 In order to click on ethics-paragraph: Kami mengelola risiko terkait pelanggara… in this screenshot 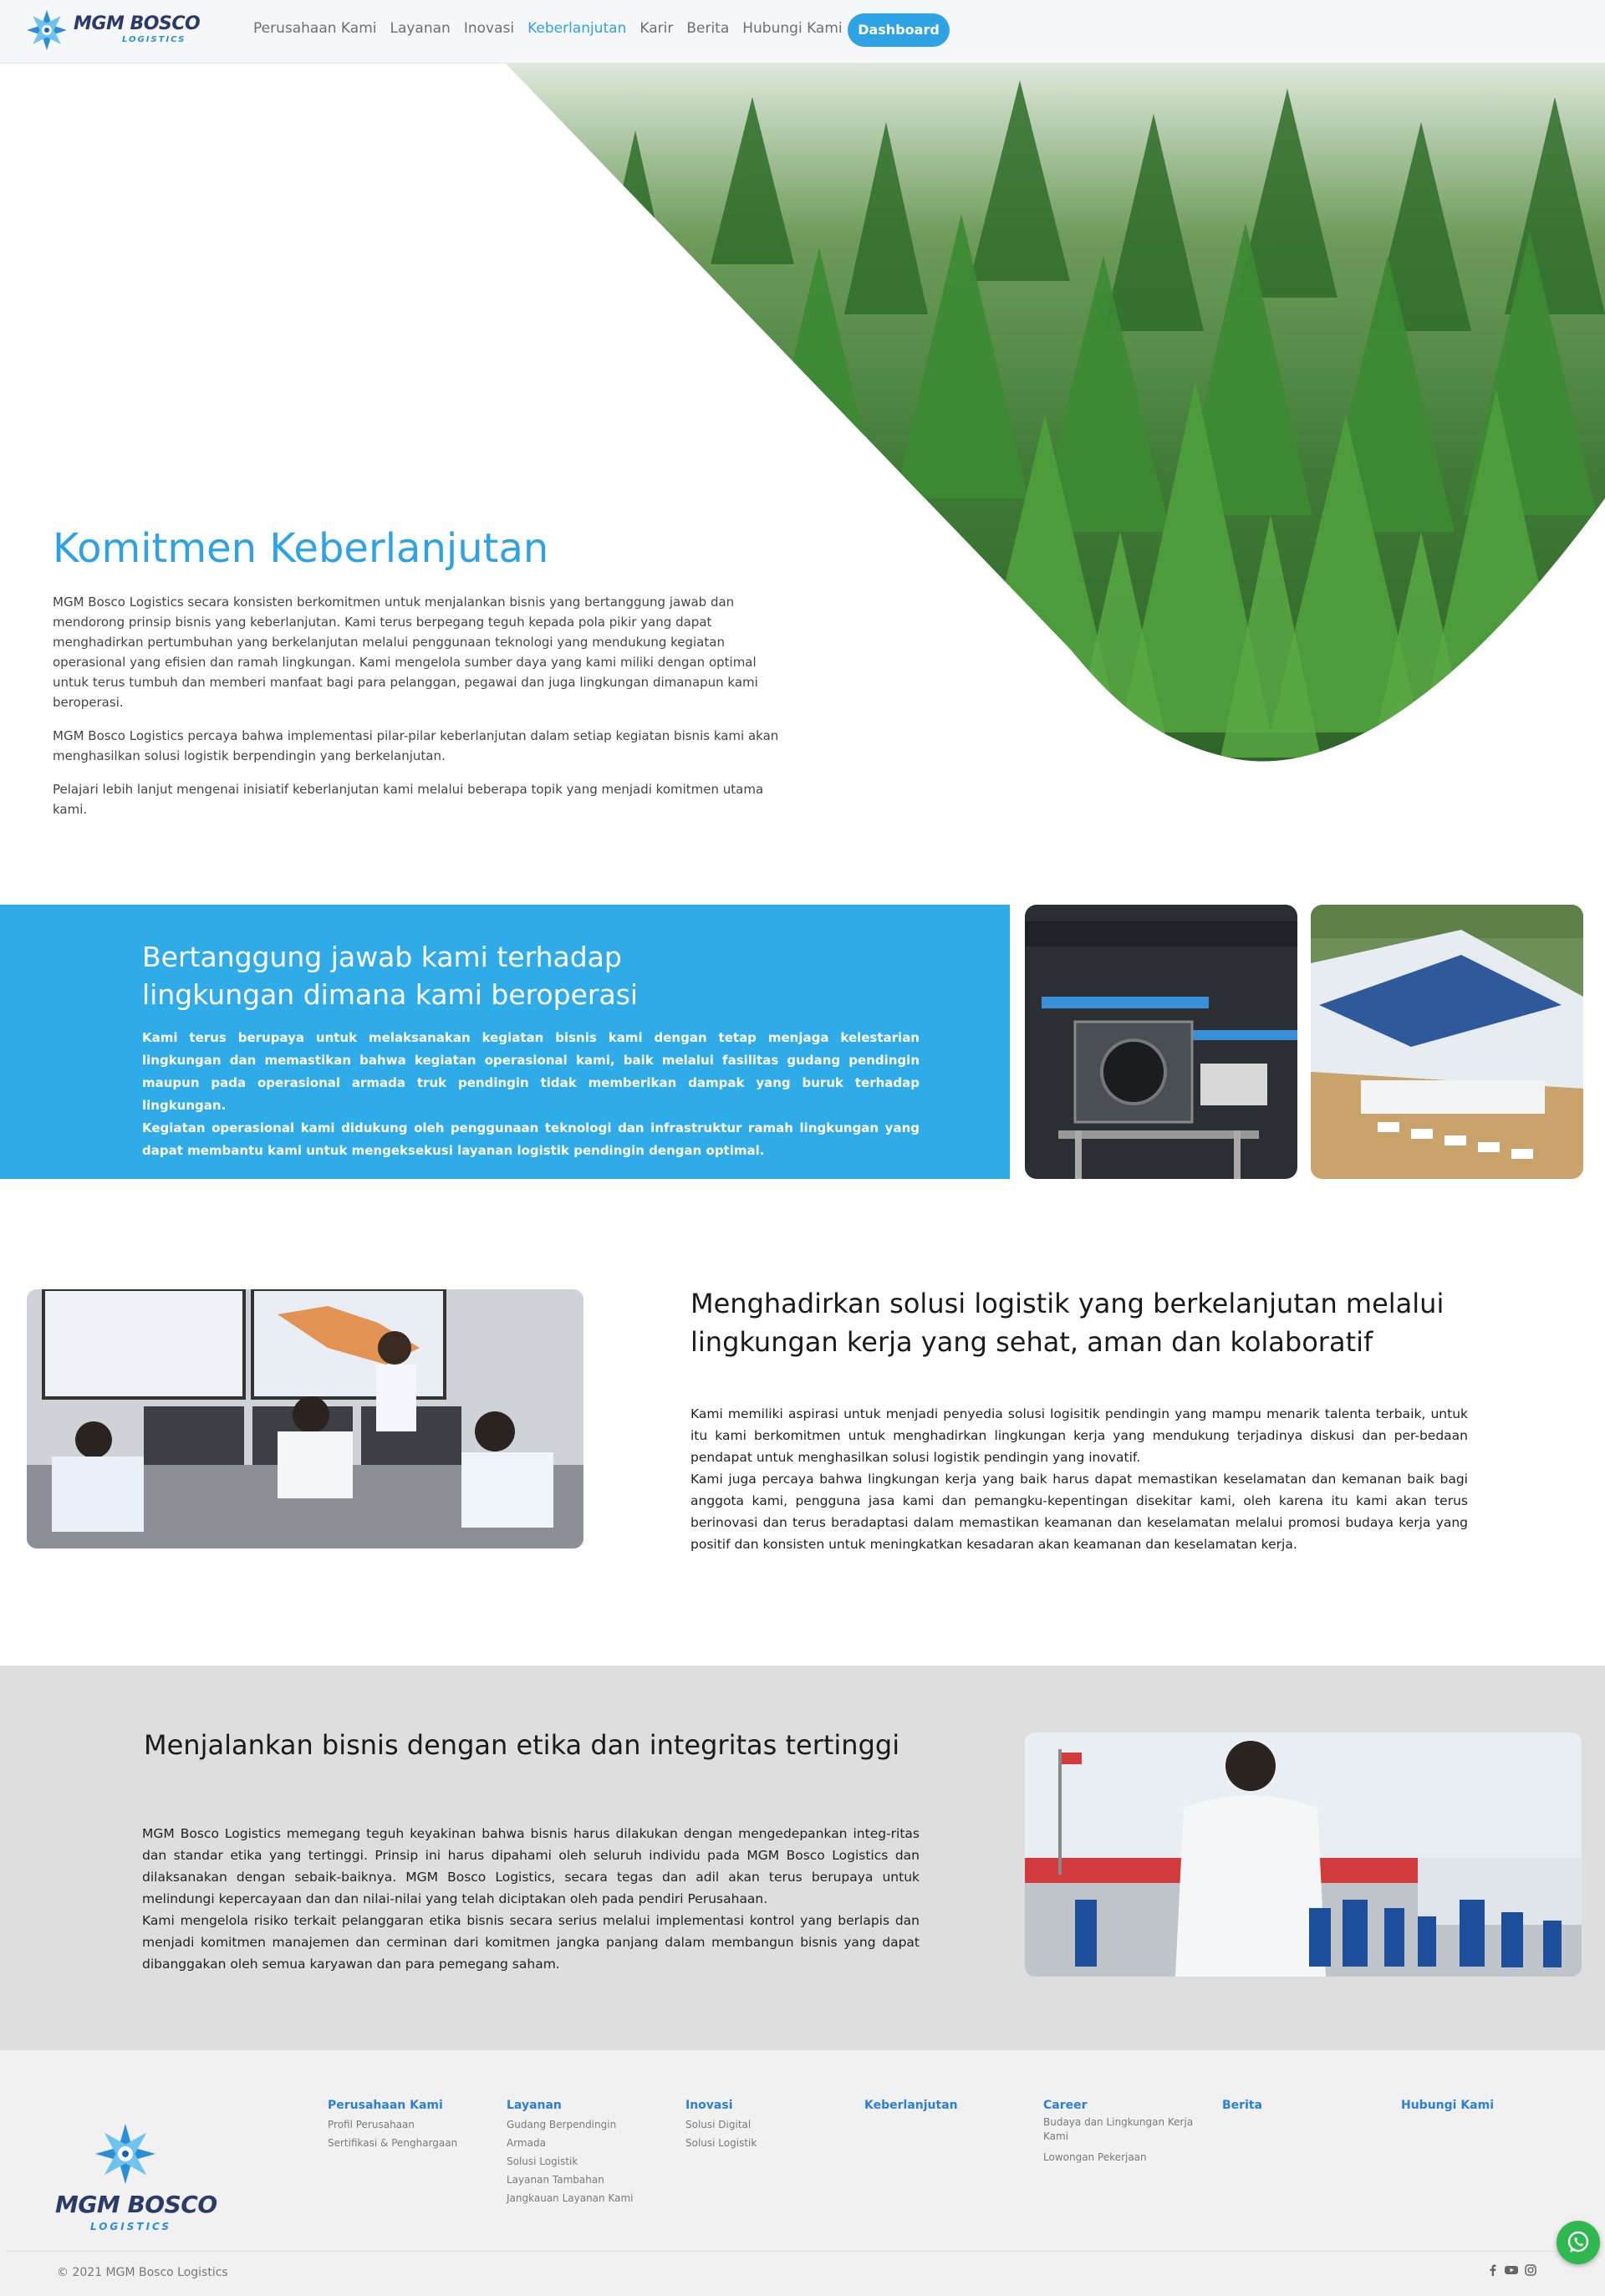, I will do `click(531, 1942)`.